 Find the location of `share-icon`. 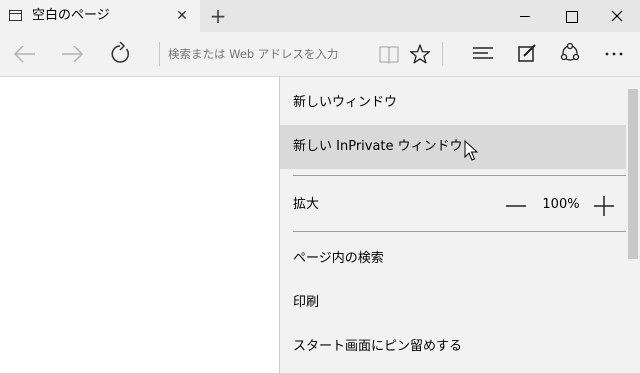

share-icon is located at coordinates (570, 51).